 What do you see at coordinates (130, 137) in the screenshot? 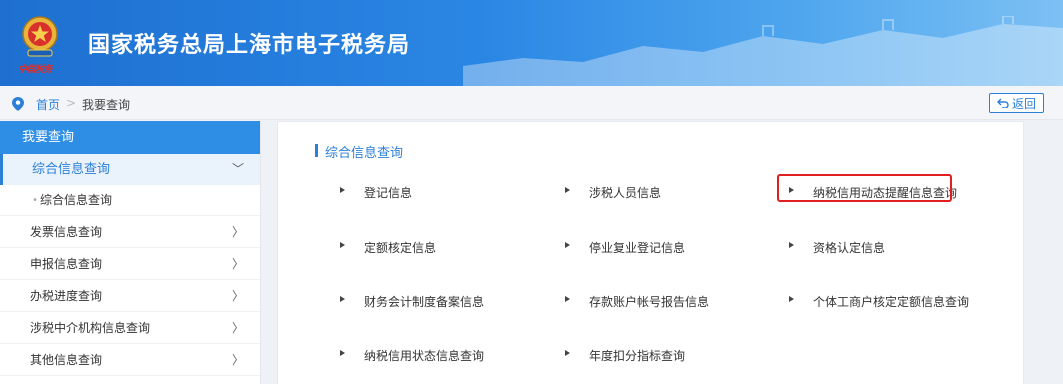
I see `sidebar-heading: 我要查询` at bounding box center [130, 137].